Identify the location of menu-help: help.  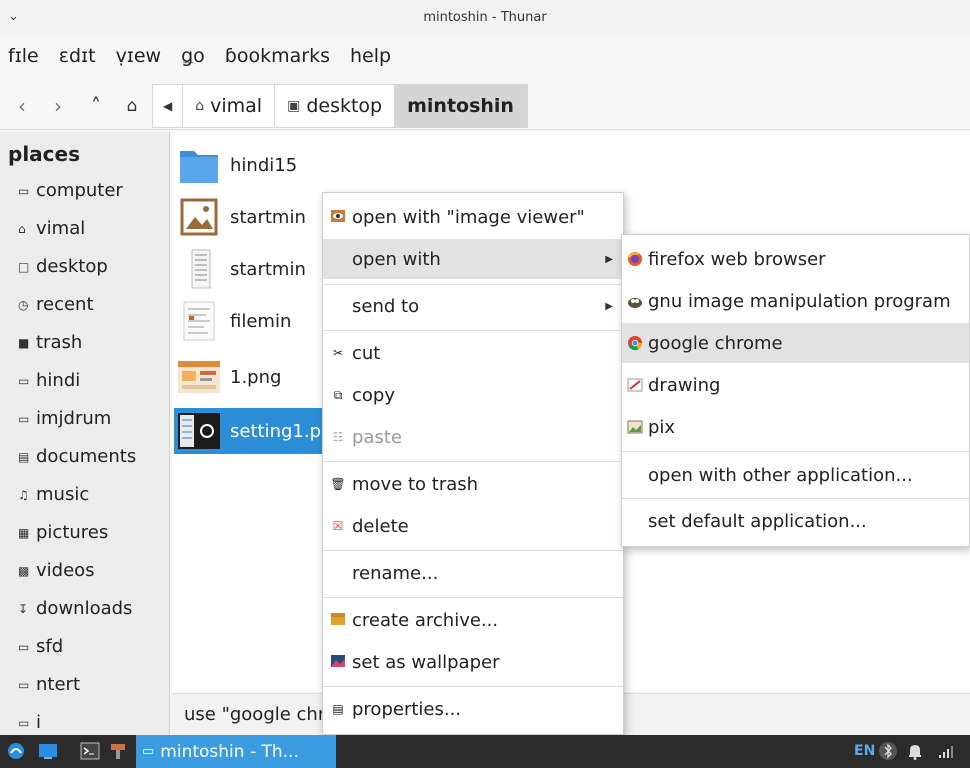
(370, 56).